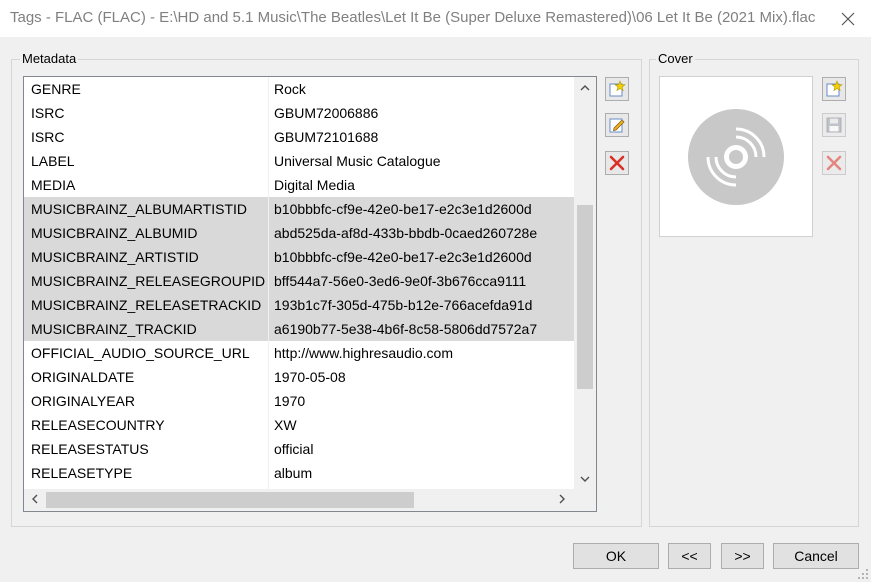 The image size is (871, 582). I want to click on add-tag-button, so click(617, 89).